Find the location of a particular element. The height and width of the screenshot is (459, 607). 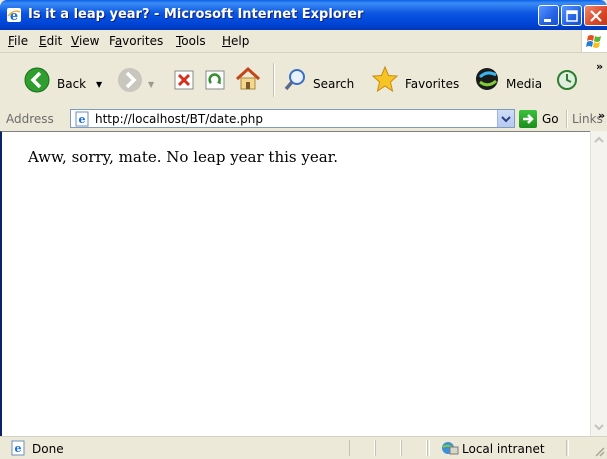

minimize-icon is located at coordinates (547, 20).